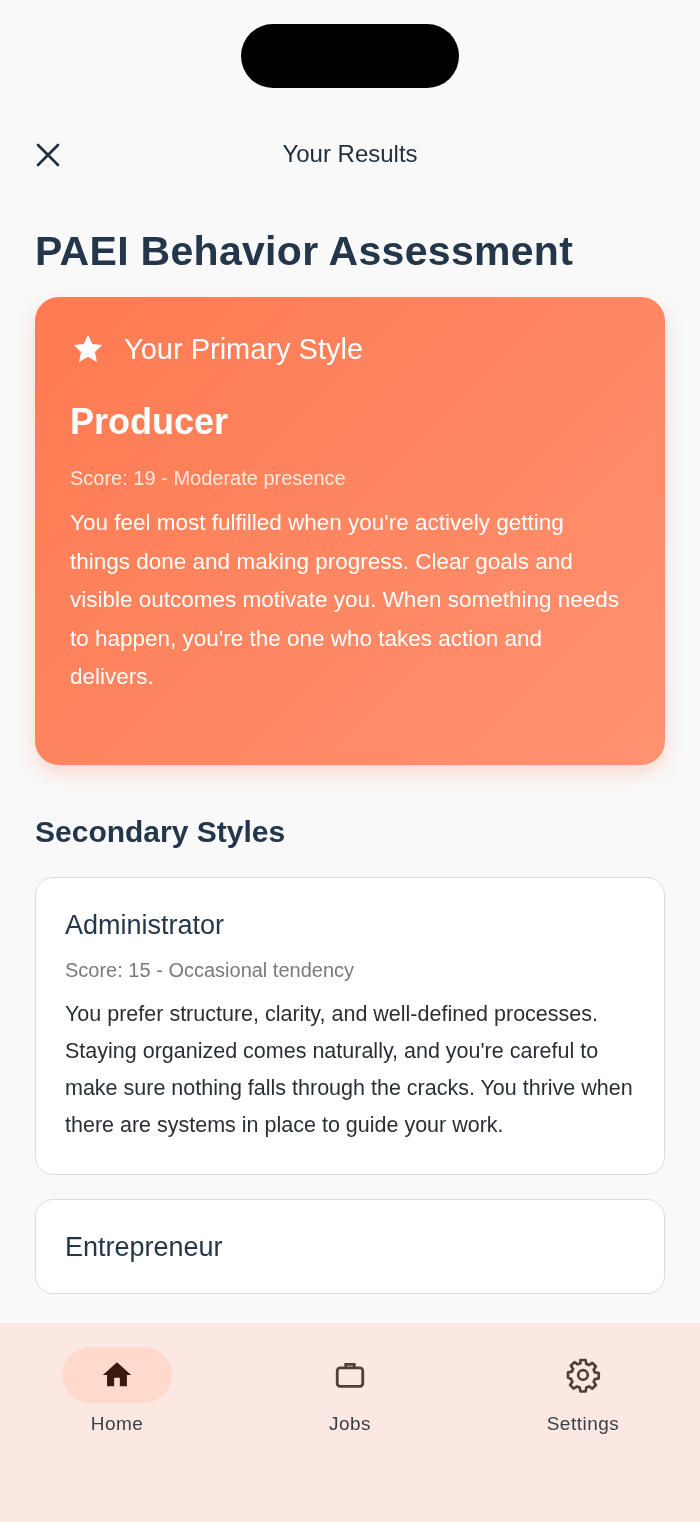  Describe the element at coordinates (350, 154) in the screenshot. I see `screen-title: Your Results` at that location.